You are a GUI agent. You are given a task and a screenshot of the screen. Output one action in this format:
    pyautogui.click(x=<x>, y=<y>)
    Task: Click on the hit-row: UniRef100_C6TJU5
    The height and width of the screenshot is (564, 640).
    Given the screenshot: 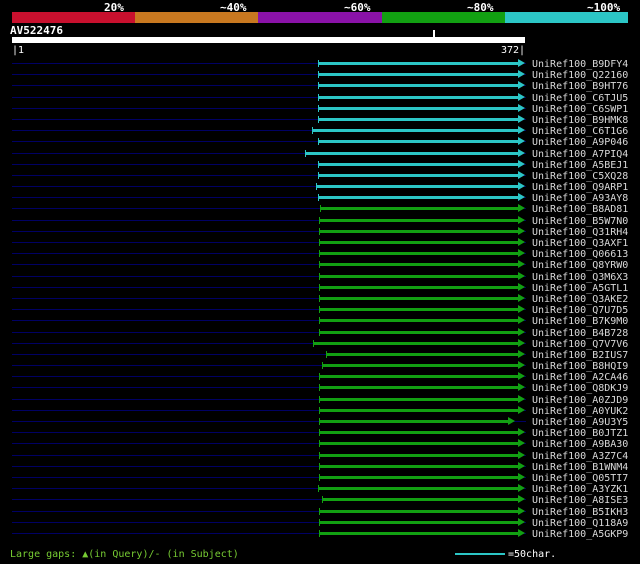 What is the action you would take?
    pyautogui.click(x=320, y=98)
    